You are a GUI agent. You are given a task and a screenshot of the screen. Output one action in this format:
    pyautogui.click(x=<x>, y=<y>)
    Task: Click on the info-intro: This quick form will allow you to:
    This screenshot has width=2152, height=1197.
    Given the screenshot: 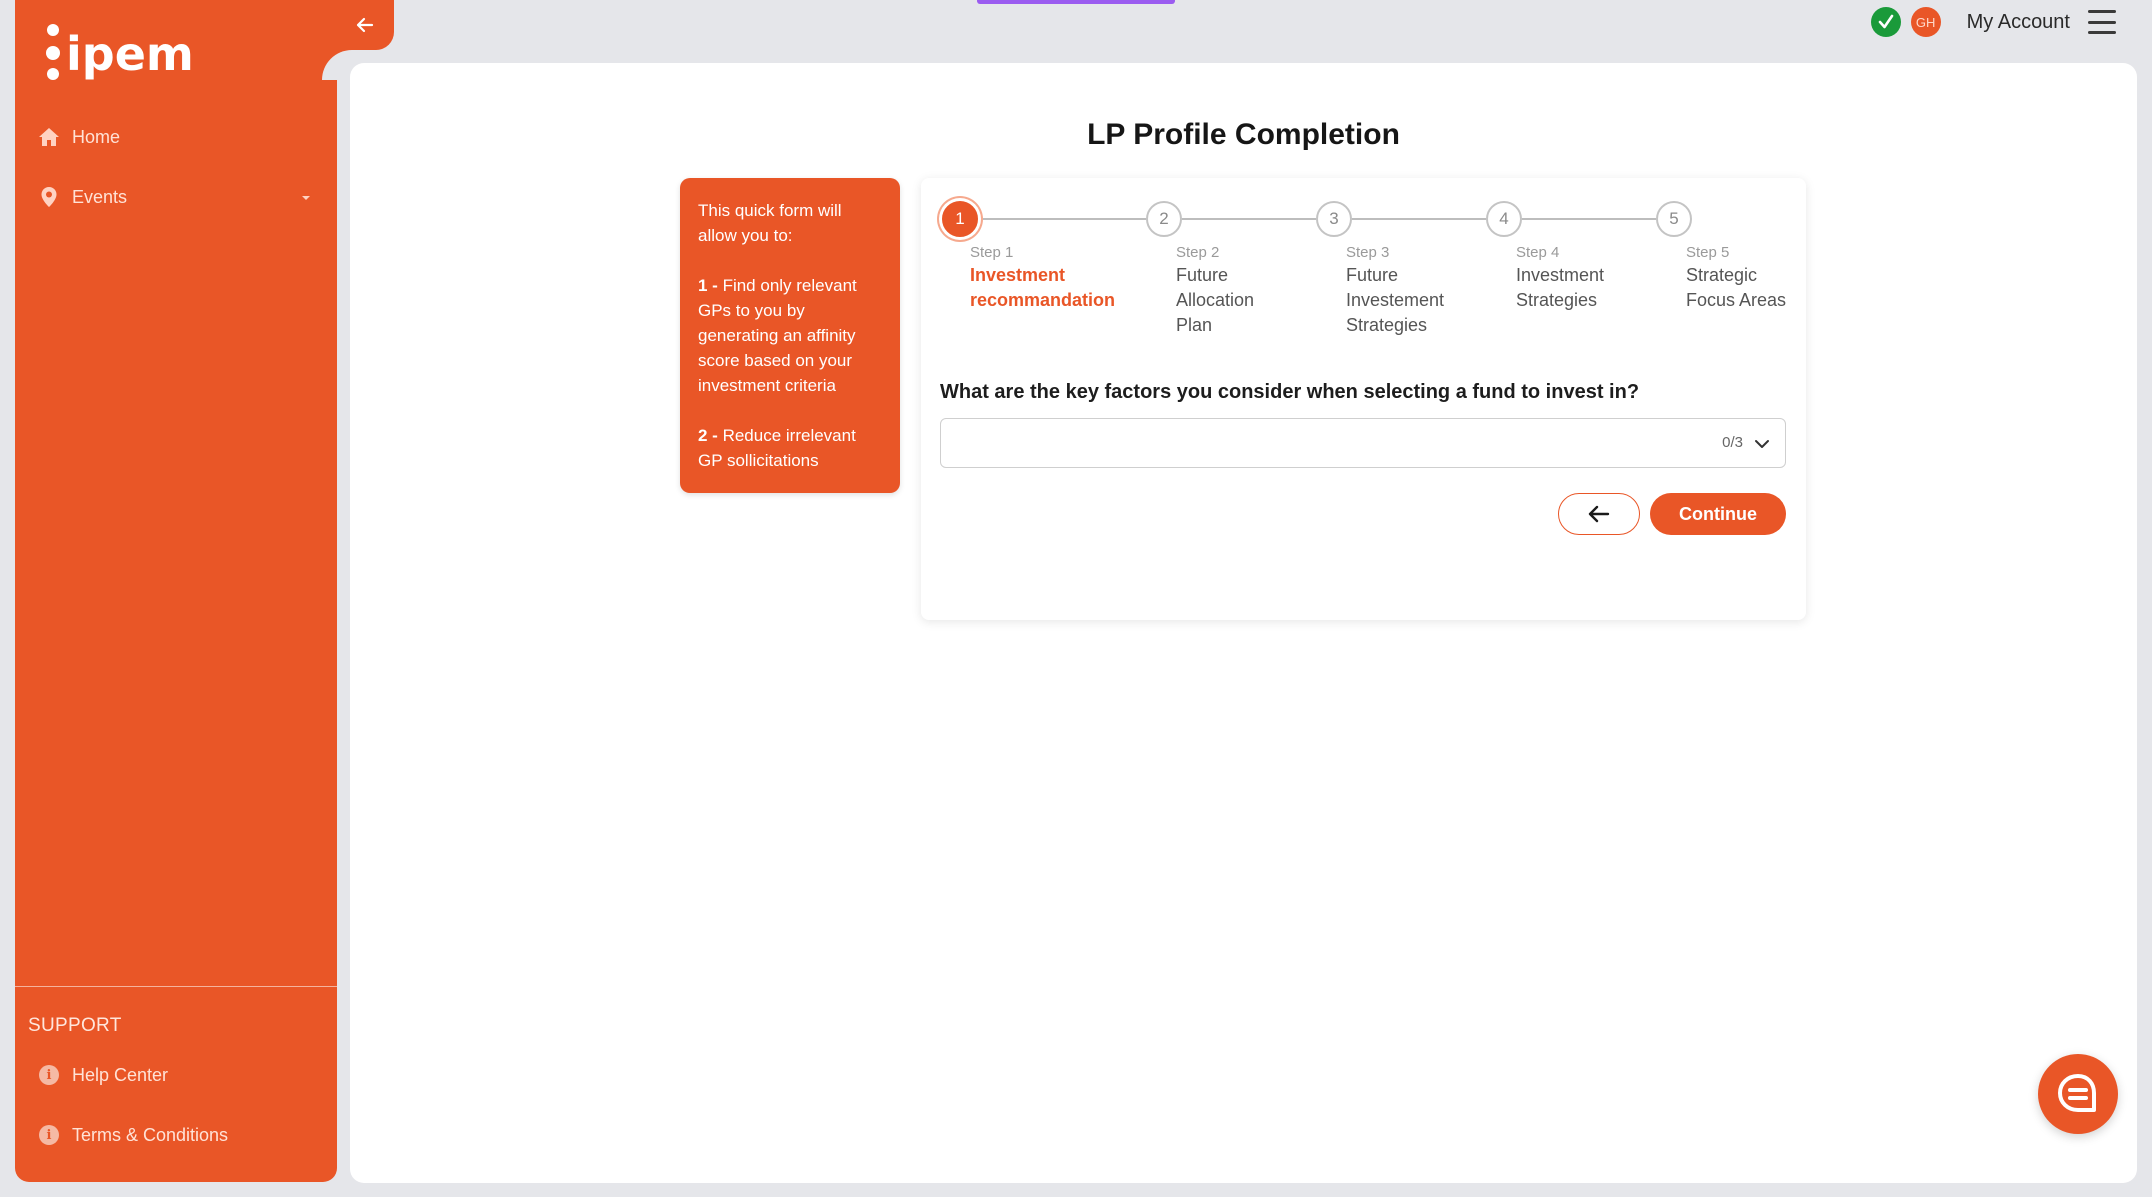 What is the action you would take?
    pyautogui.click(x=770, y=223)
    